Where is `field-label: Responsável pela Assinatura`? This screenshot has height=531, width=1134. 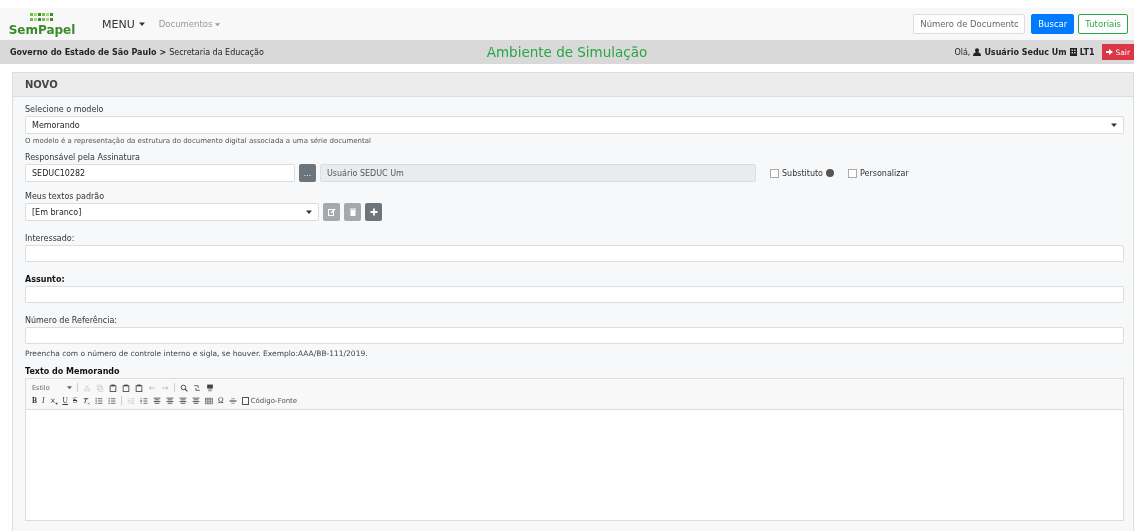
field-label: Responsável pela Assinatura is located at coordinates (83, 157).